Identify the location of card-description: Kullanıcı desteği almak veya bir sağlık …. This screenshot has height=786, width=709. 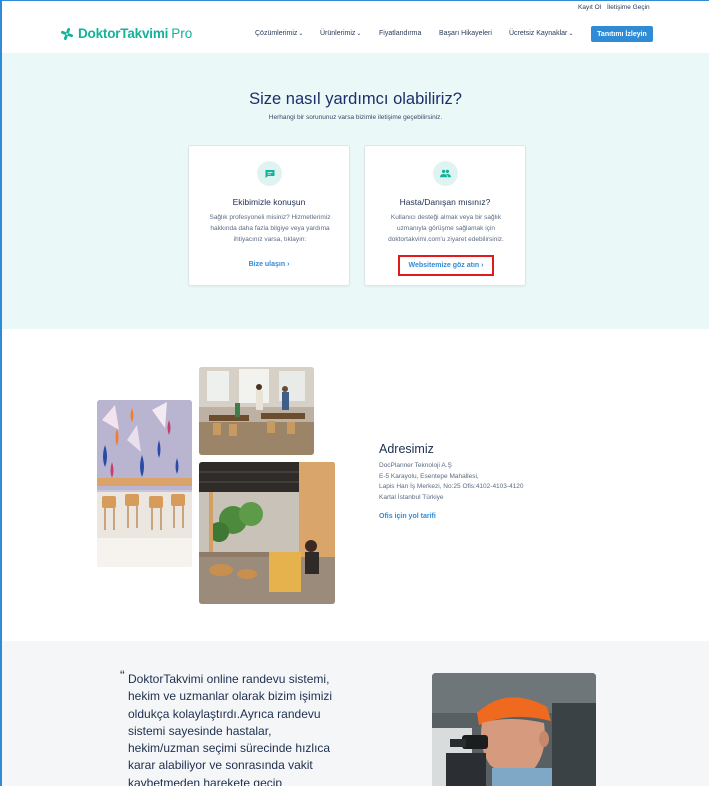
(446, 228).